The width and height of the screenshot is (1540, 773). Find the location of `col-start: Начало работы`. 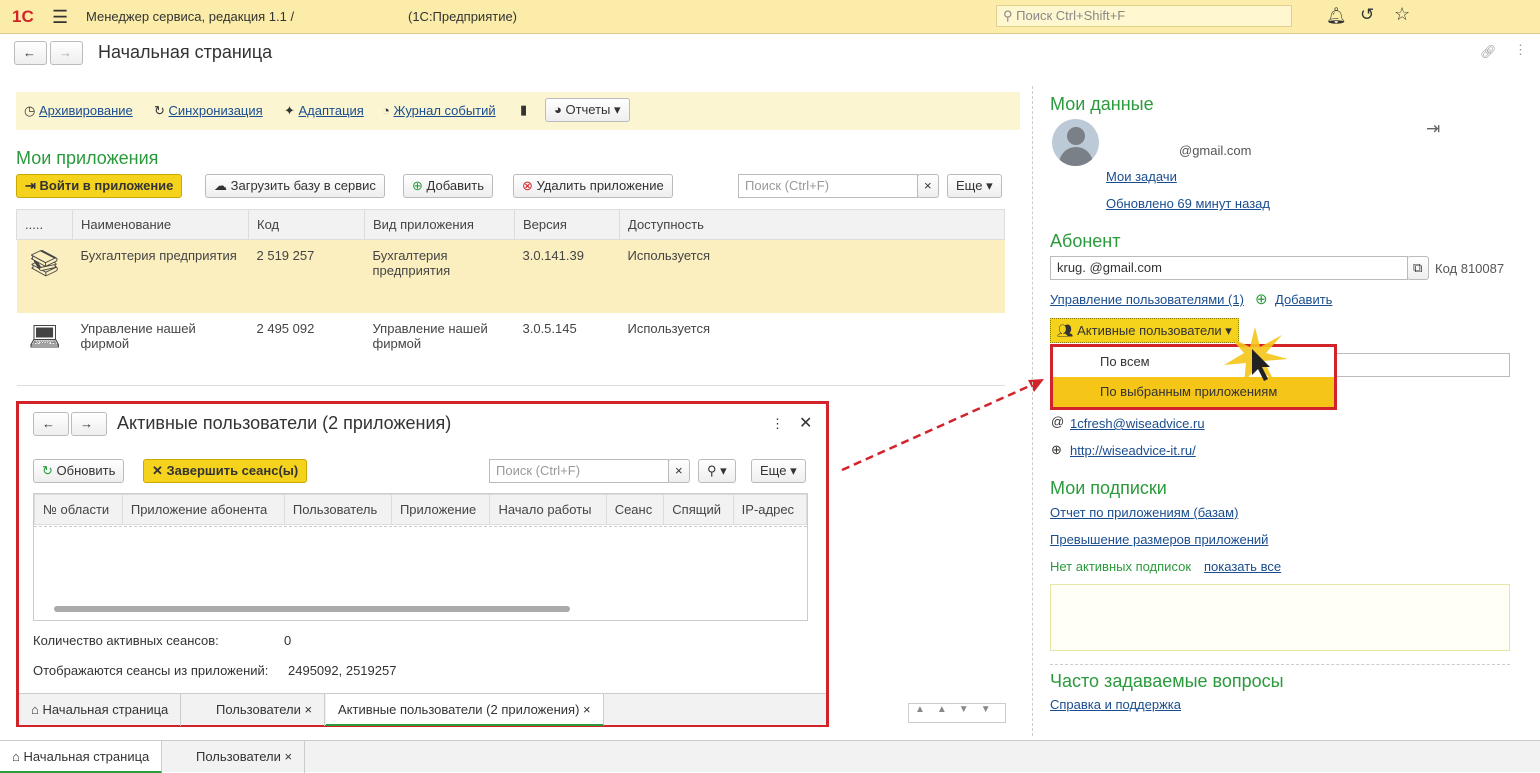

col-start: Начало работы is located at coordinates (548, 509).